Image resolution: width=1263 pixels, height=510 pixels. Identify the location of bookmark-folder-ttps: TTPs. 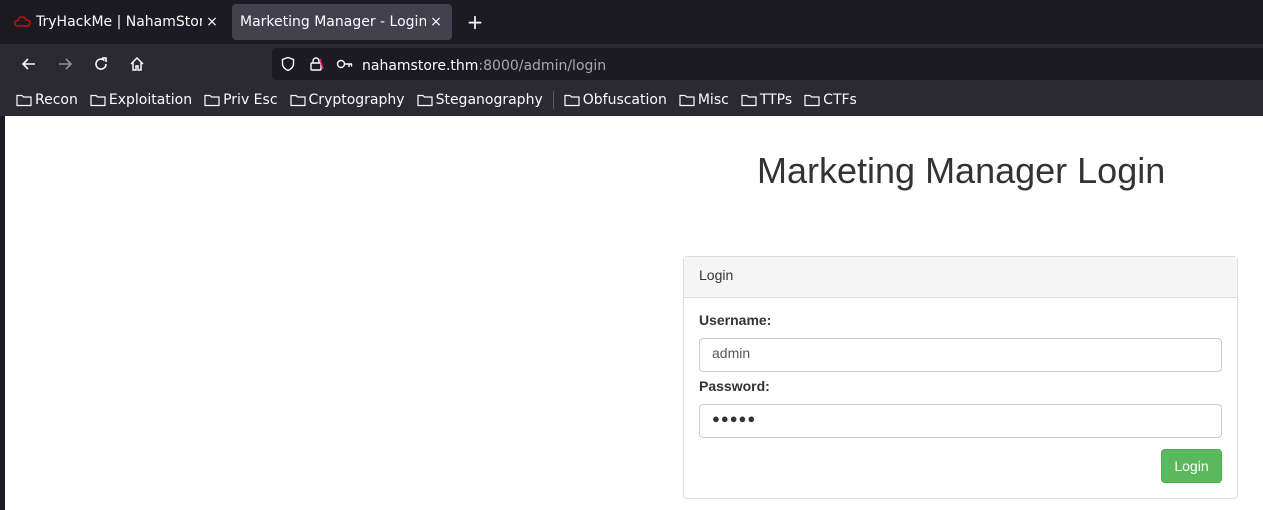
(766, 100).